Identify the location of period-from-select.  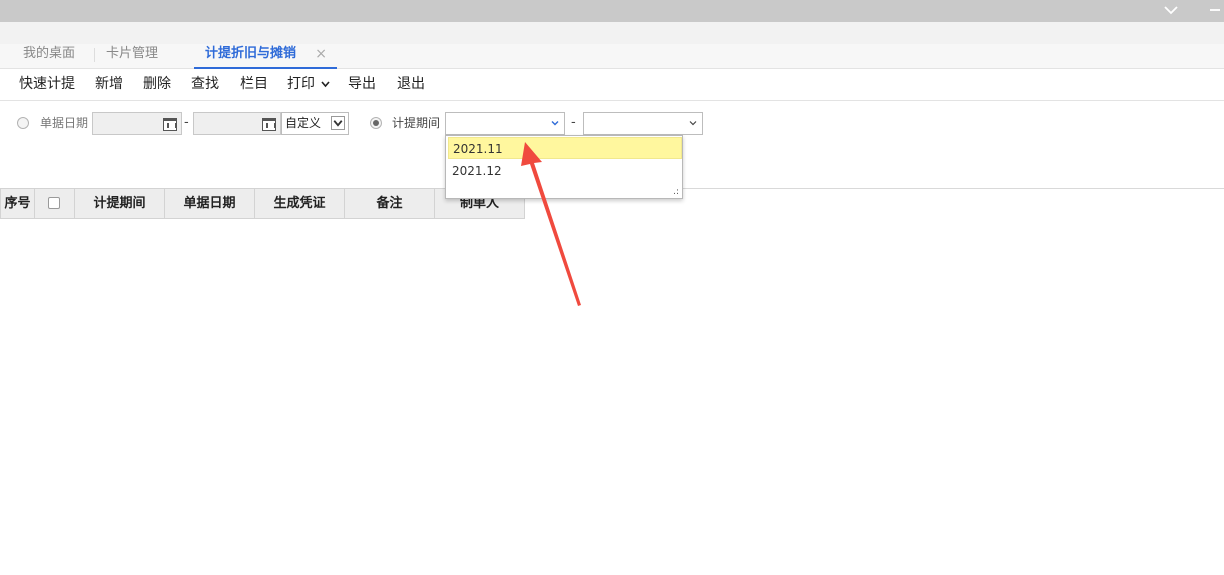
(505, 123).